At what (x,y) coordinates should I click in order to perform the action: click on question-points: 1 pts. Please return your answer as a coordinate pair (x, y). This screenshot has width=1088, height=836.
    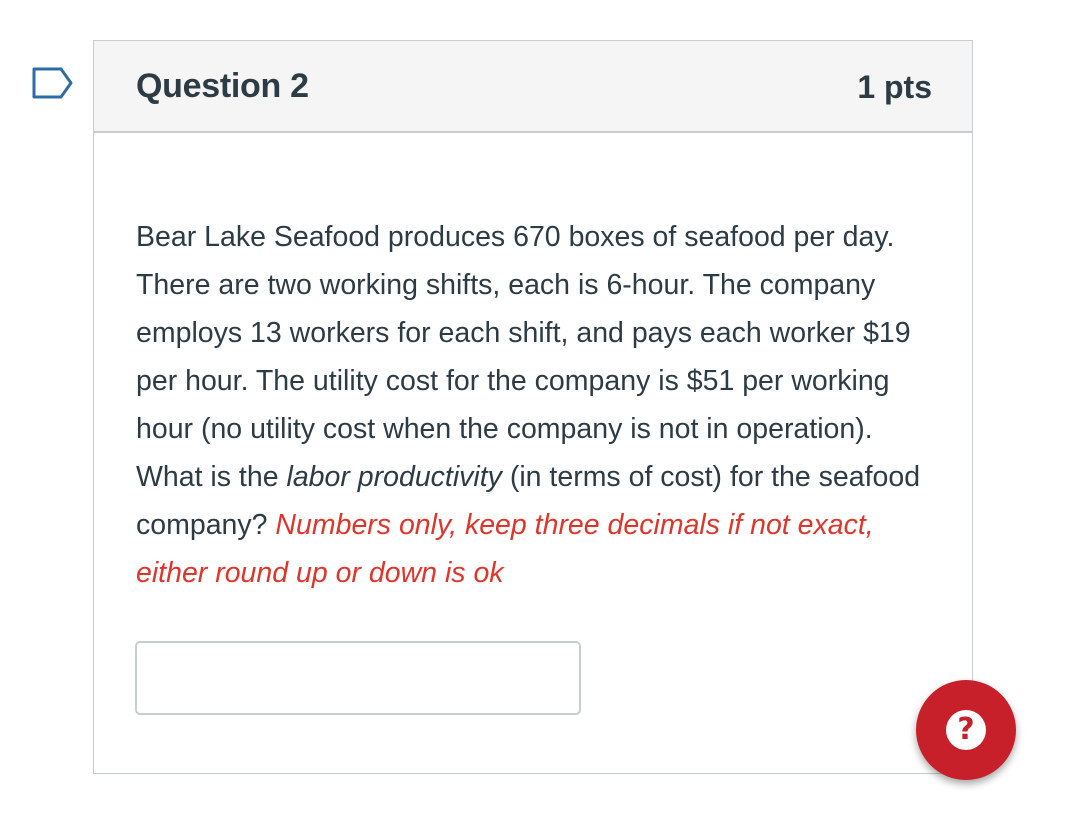
    Looking at the image, I should click on (894, 87).